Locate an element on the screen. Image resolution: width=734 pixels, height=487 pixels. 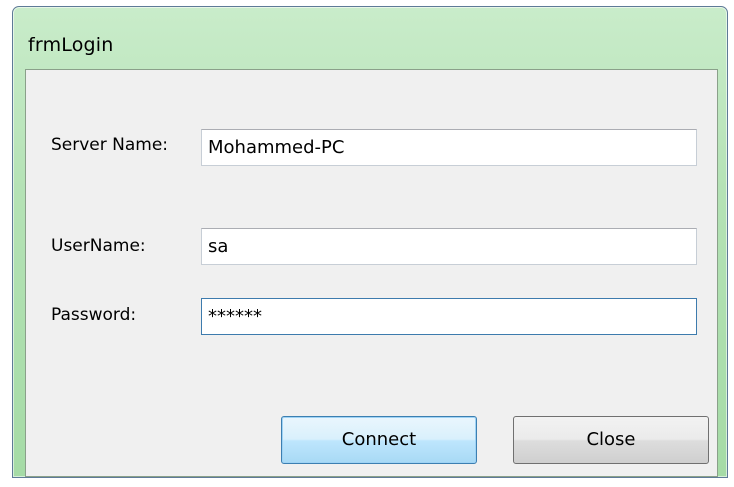
password-label: Password: is located at coordinates (94, 315).